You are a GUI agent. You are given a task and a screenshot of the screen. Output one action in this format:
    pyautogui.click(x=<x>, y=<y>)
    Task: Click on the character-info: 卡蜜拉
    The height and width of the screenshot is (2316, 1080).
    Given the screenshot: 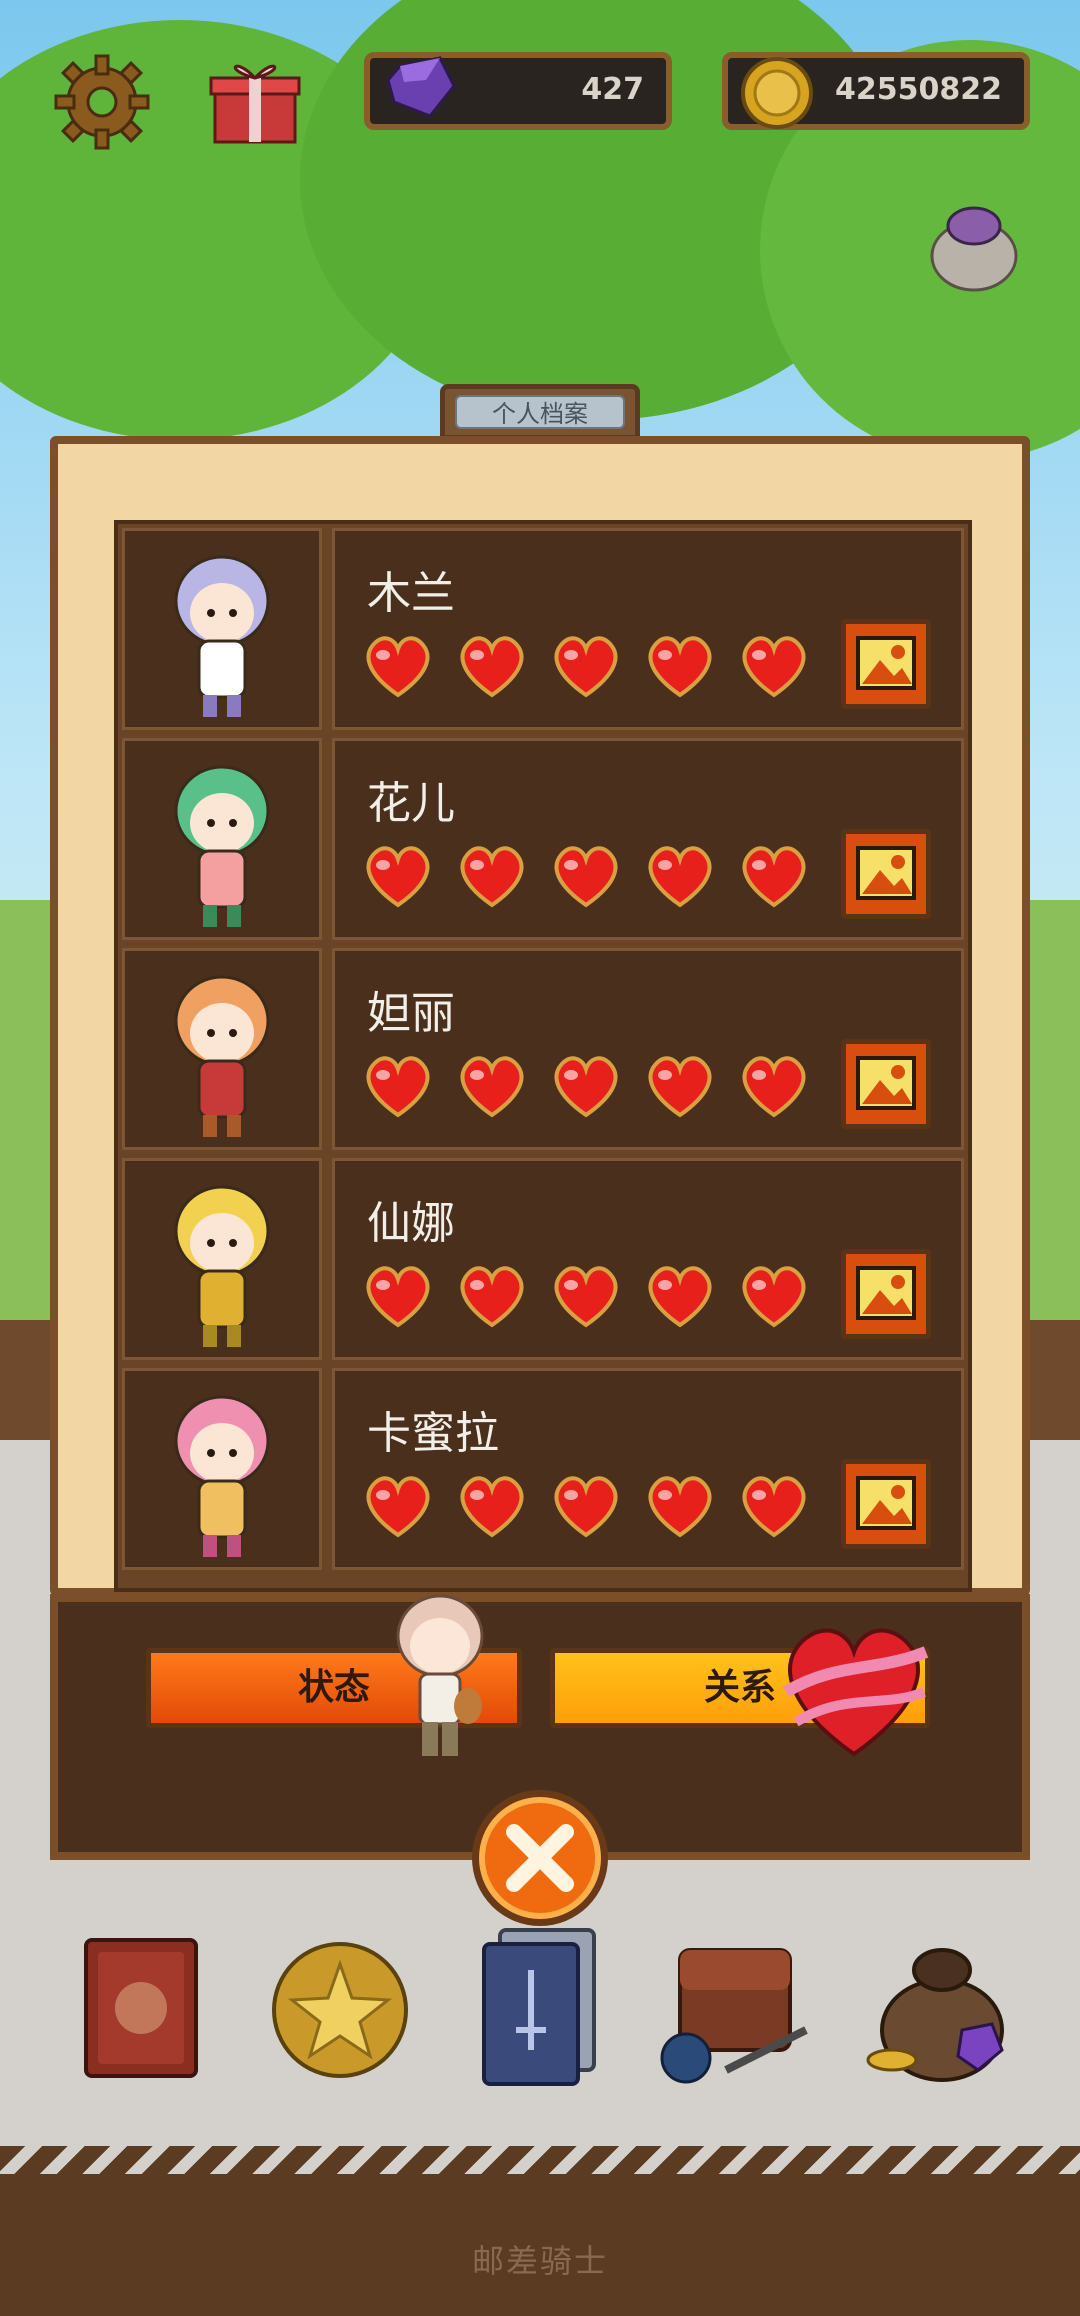 What is the action you would take?
    pyautogui.click(x=648, y=1469)
    